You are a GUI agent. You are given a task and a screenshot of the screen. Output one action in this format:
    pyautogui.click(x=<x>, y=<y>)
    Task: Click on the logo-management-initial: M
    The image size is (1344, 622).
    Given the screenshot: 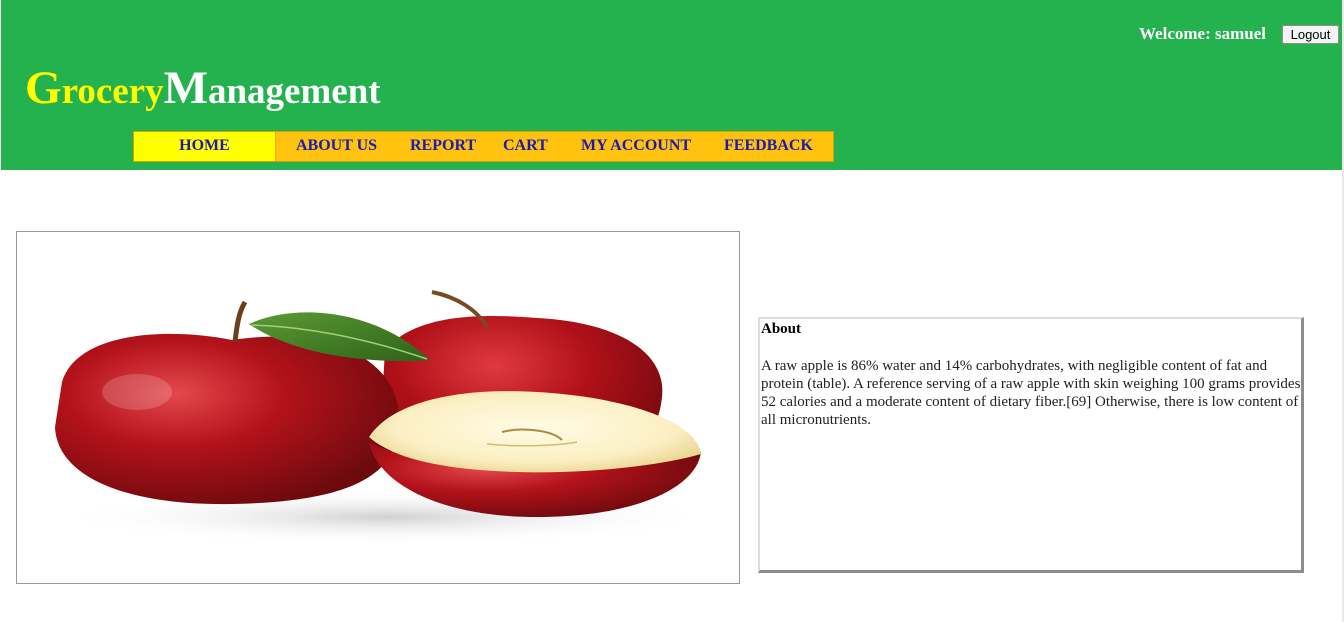 What is the action you would take?
    pyautogui.click(x=185, y=88)
    